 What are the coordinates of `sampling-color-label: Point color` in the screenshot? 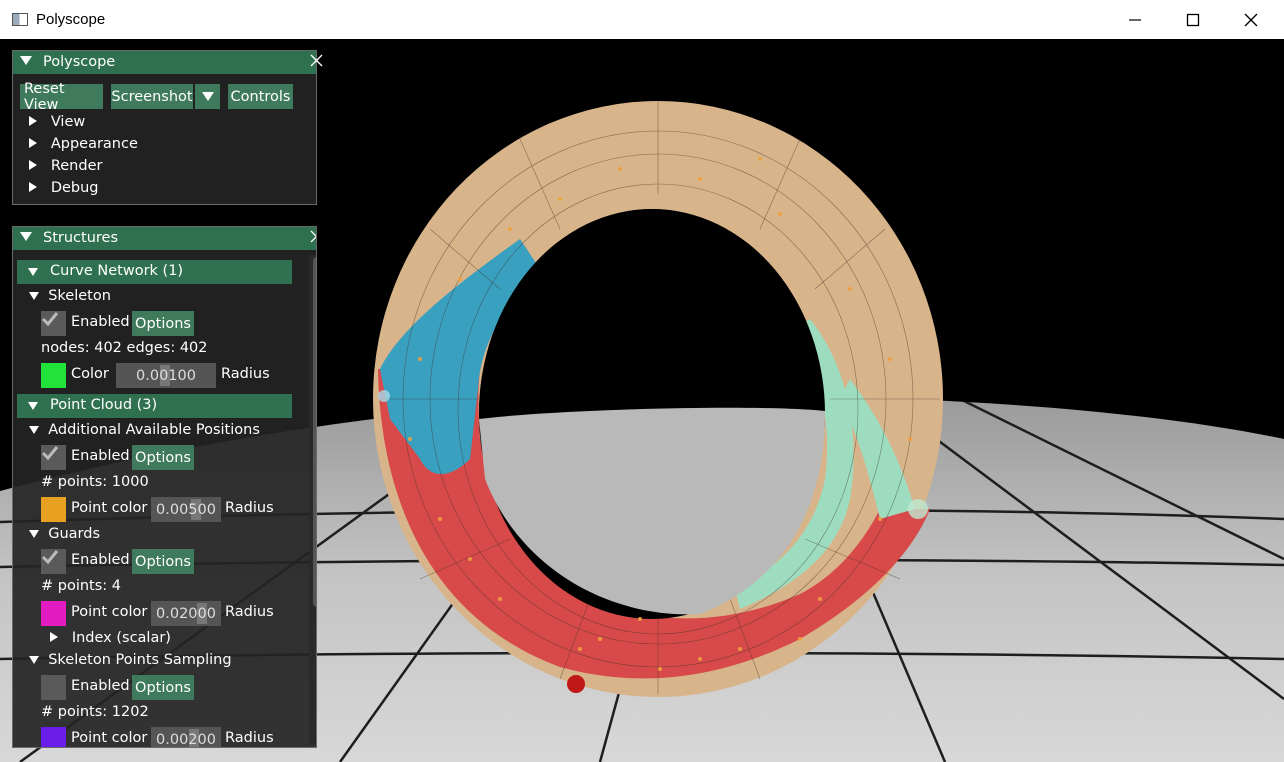 It's located at (109, 738).